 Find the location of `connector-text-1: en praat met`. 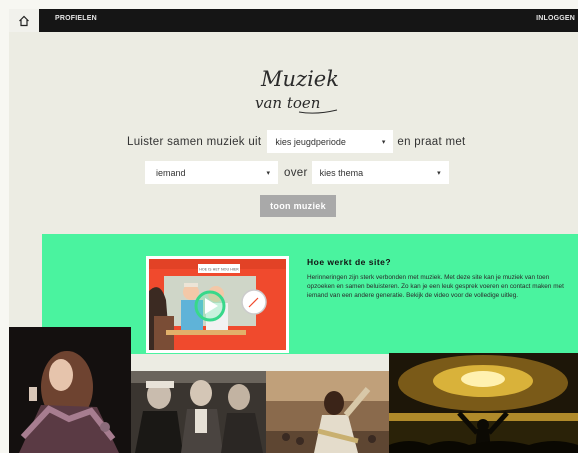

connector-text-1: en praat met is located at coordinates (431, 141).